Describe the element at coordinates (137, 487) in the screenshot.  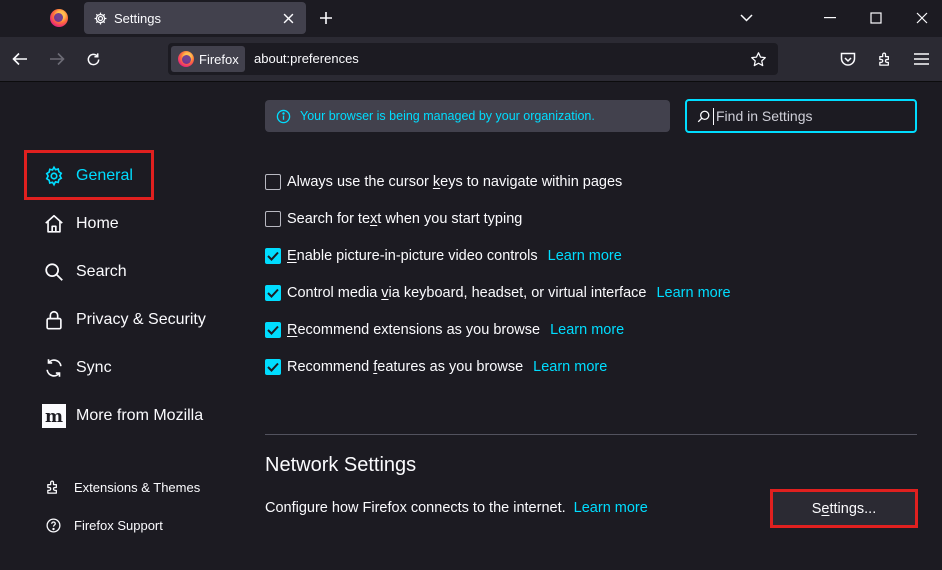
I see `sidebar-link-label: Extensions & Themes` at that location.